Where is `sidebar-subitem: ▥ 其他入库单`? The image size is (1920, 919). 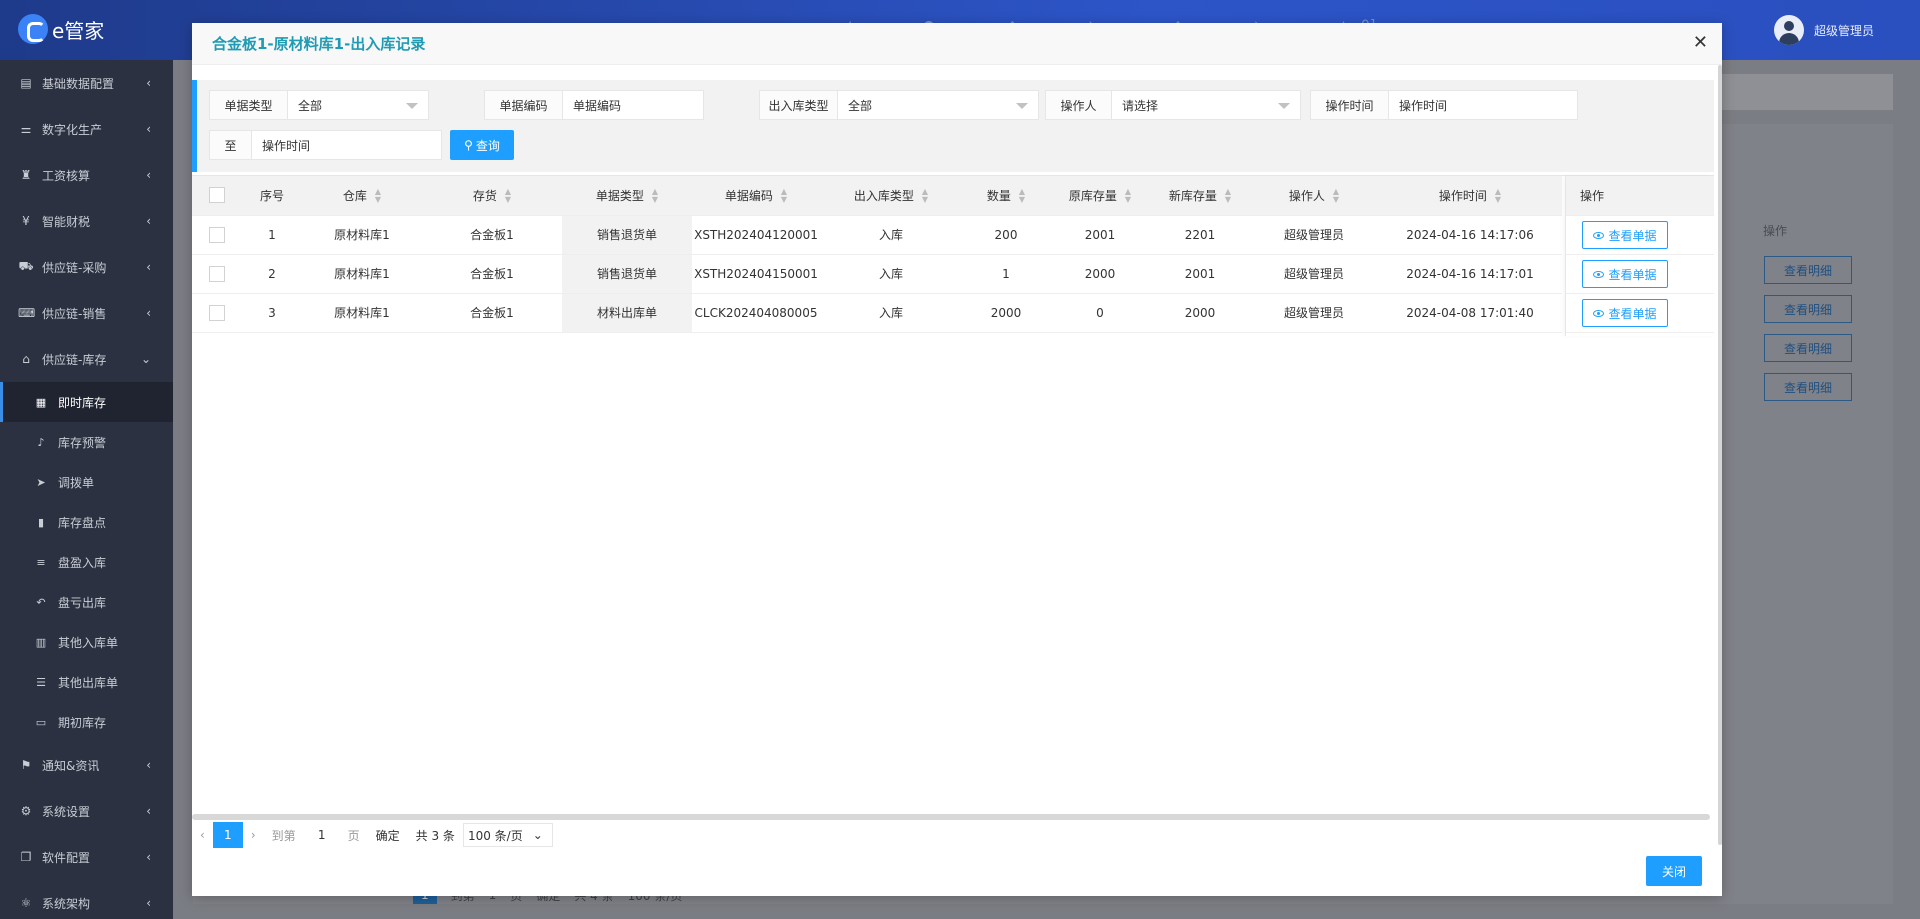
sidebar-subitem: ▥ 其他入库单 is located at coordinates (86, 642).